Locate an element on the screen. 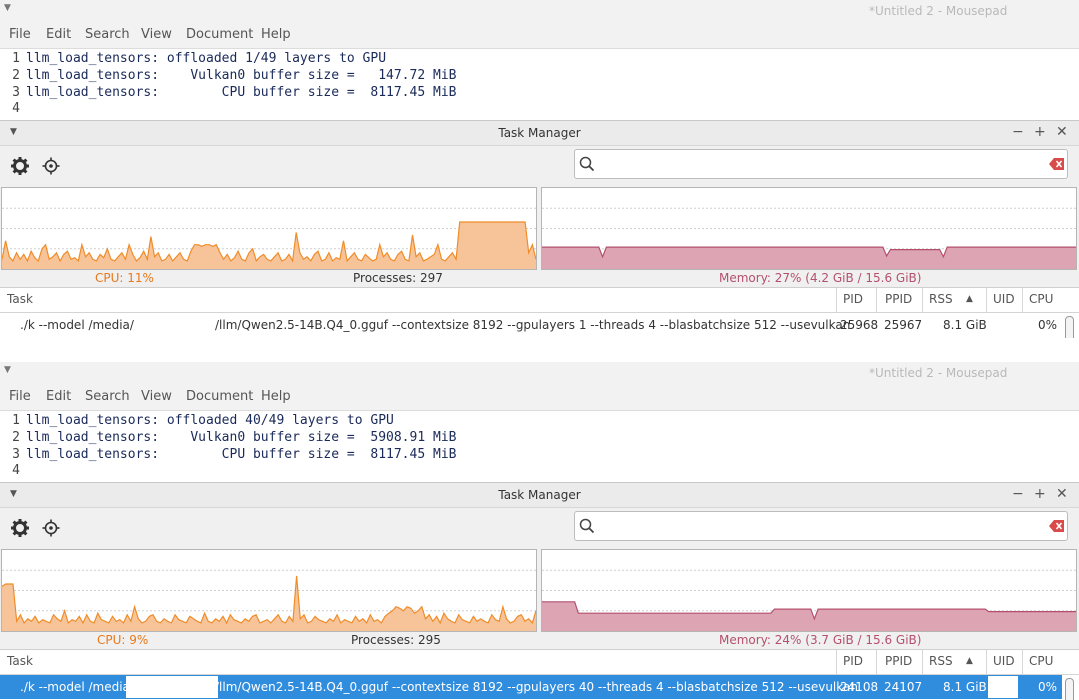 The image size is (1079, 700). graph-line is located at coordinates (269, 600).